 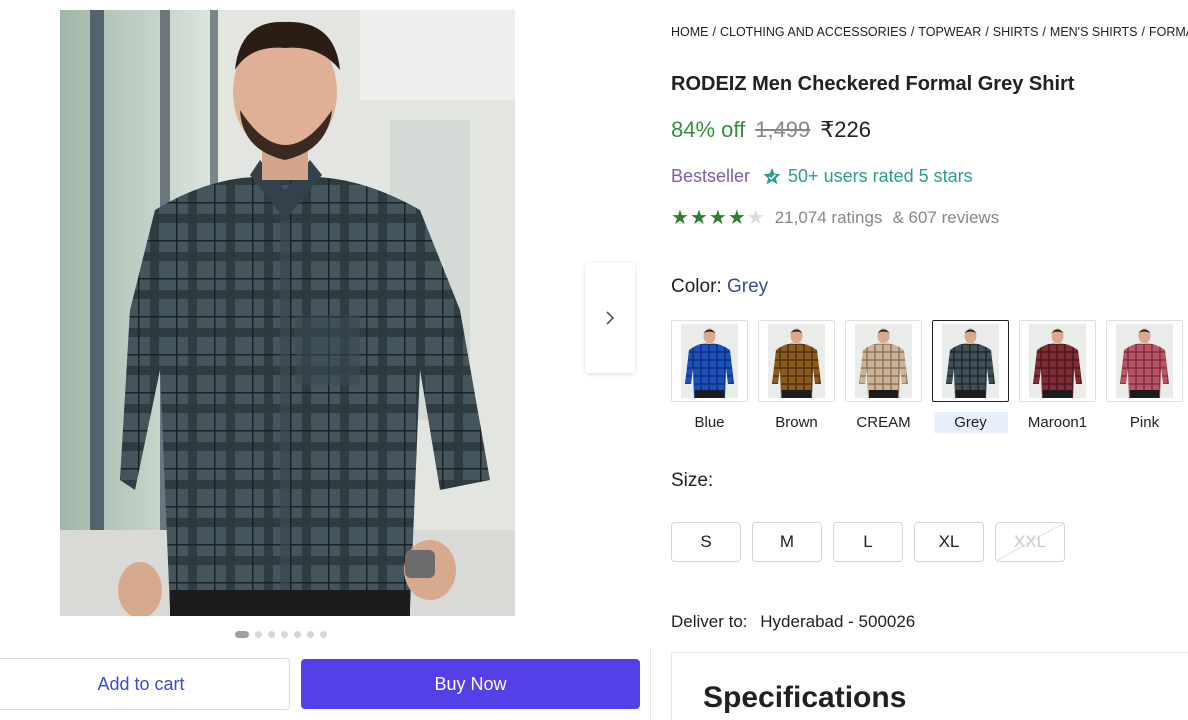 What do you see at coordinates (805, 697) in the screenshot?
I see `specifications-title: Specifications` at bounding box center [805, 697].